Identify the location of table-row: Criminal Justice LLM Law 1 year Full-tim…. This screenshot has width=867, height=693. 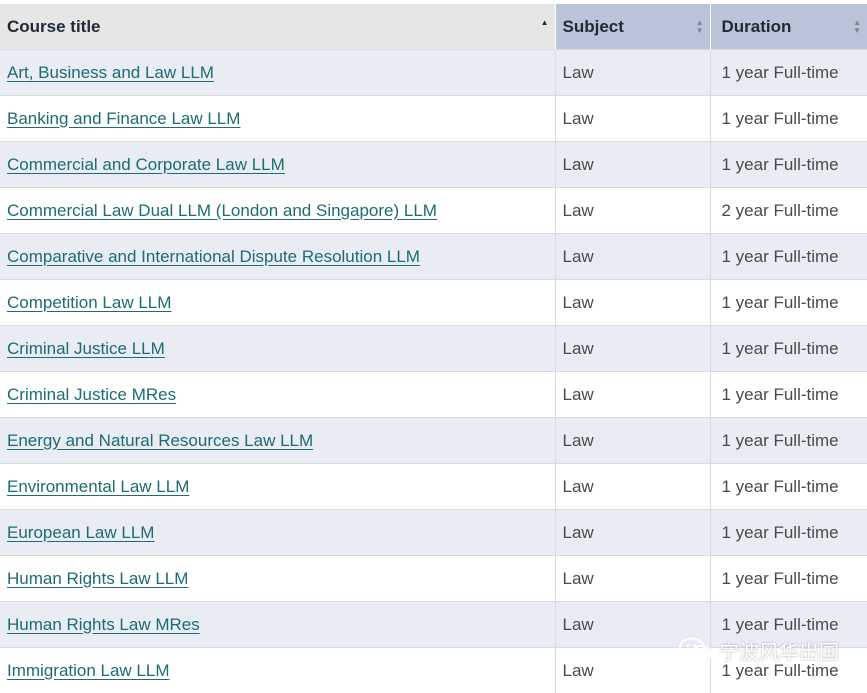
(433, 349).